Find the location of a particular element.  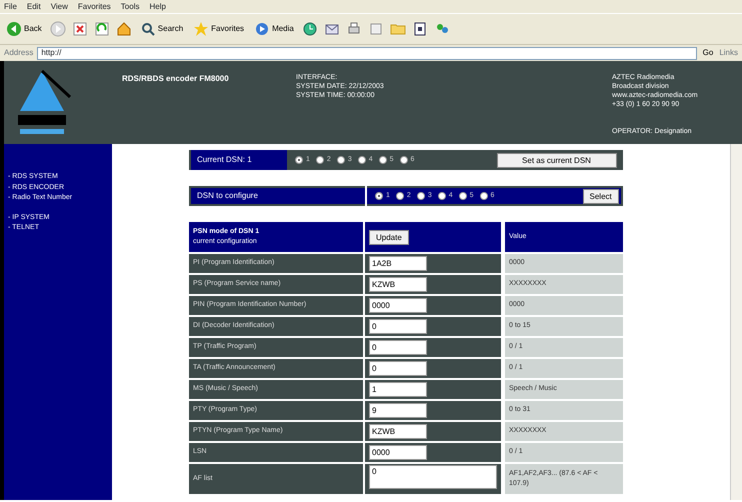

toolbar-button: Search is located at coordinates (162, 29).